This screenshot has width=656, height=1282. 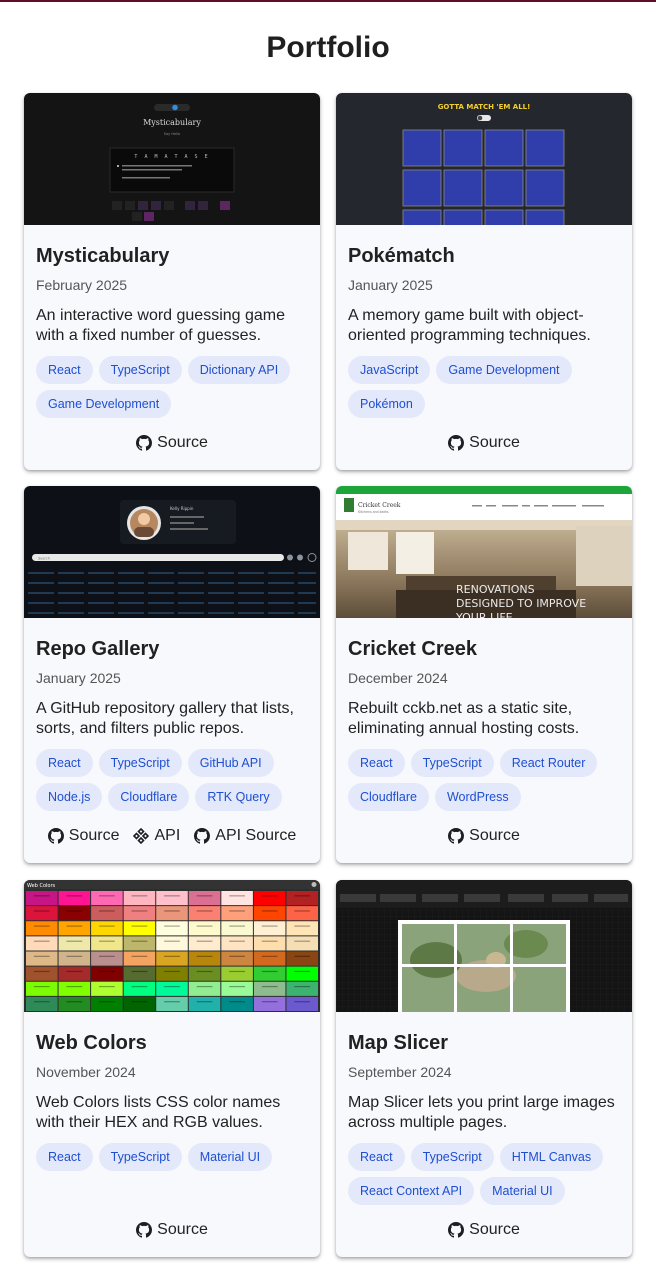 I want to click on tag-chip: HTML Canvas, so click(x=551, y=1157).